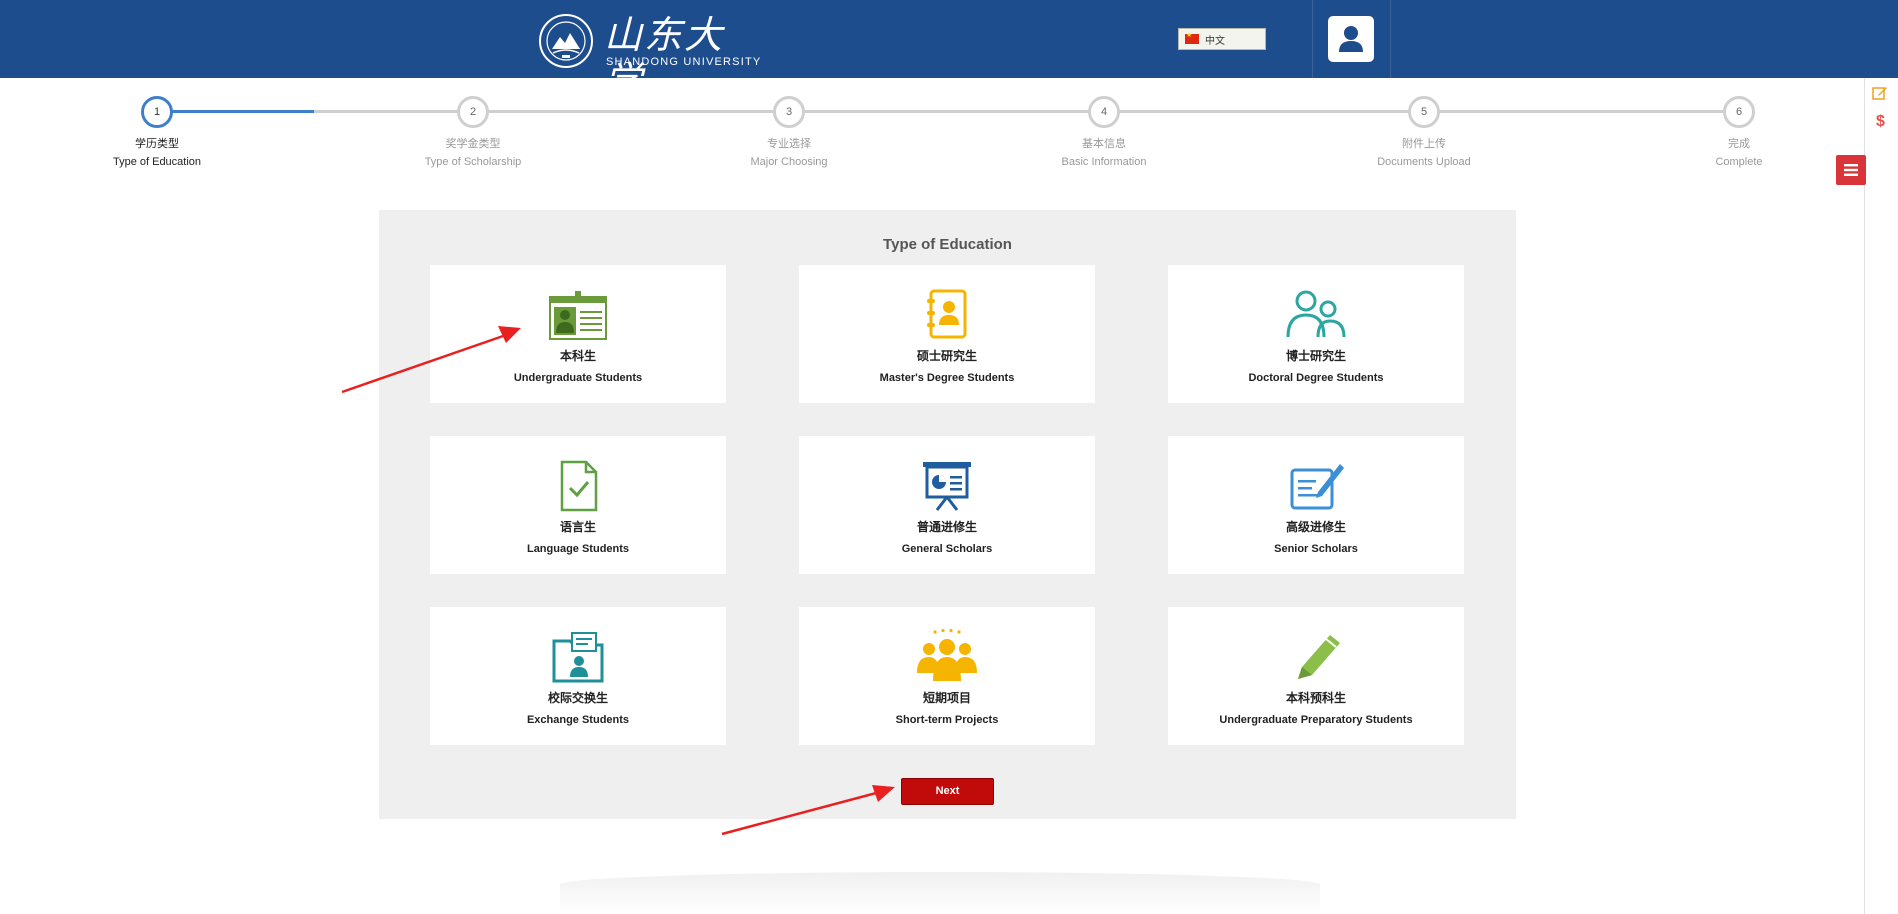  Describe the element at coordinates (578, 378) in the screenshot. I see `card-label-en: Undergraduate Students` at that location.